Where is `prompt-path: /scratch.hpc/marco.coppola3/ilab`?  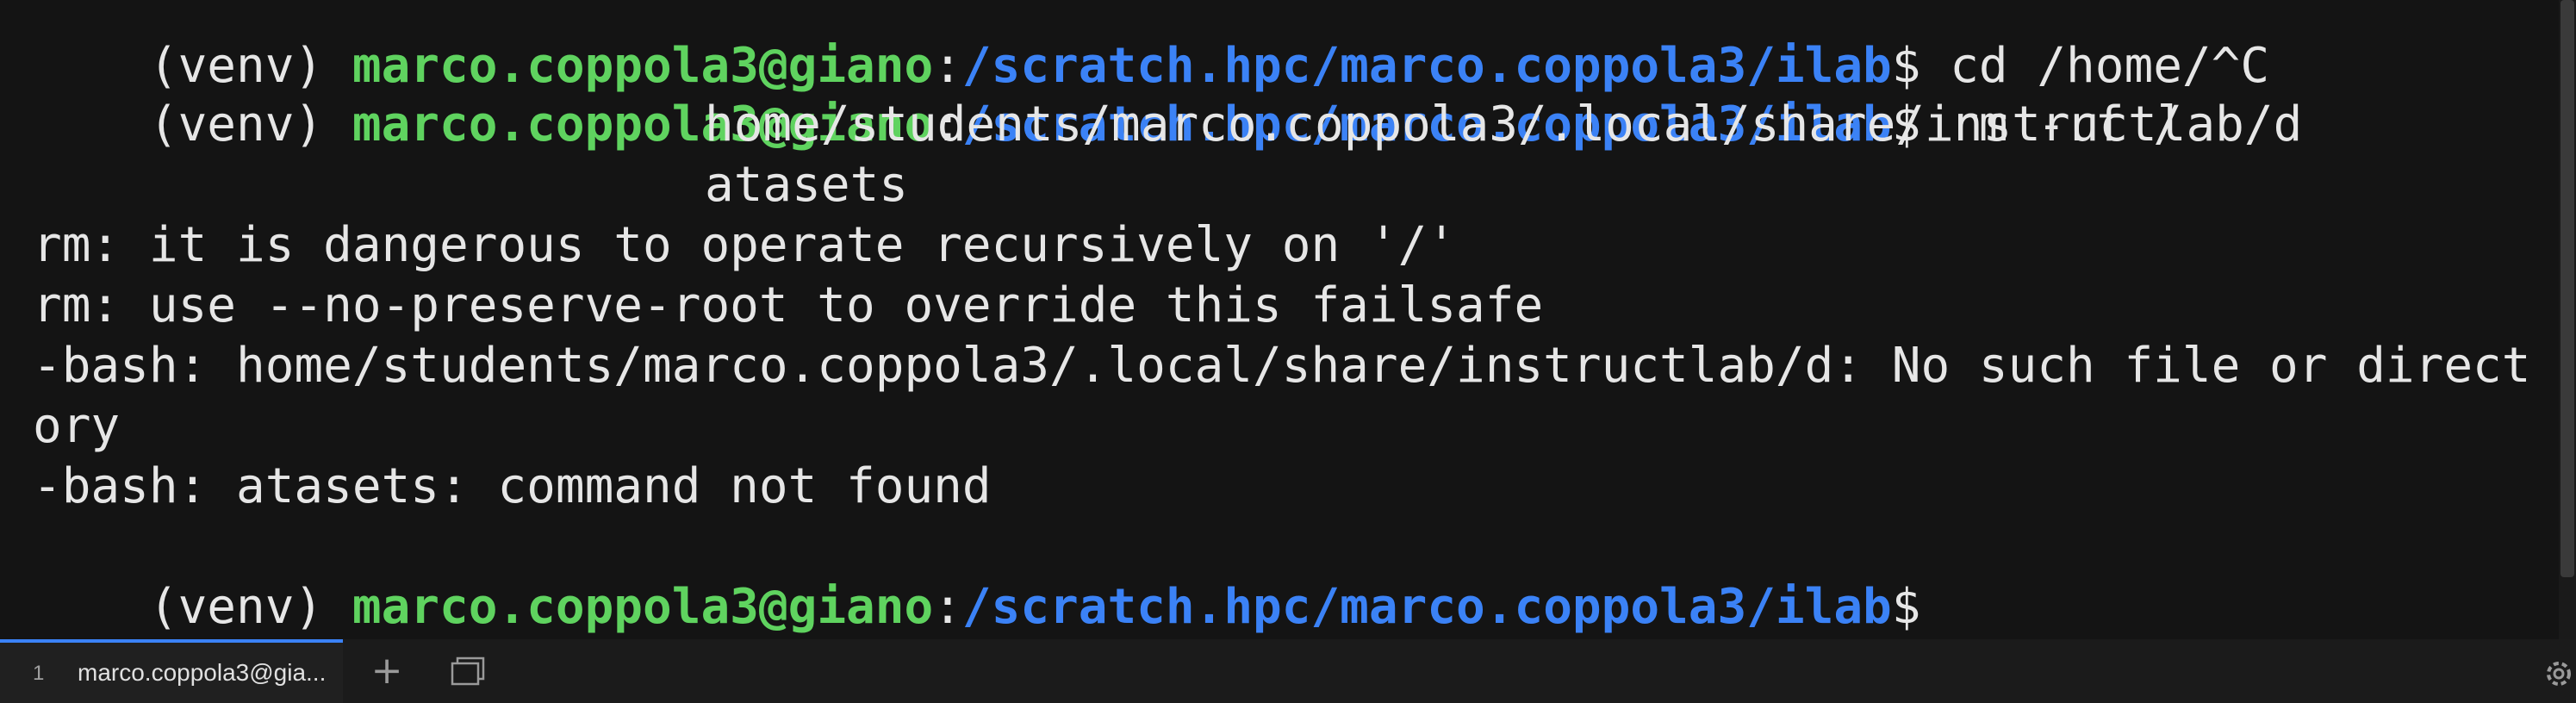 prompt-path: /scratch.hpc/marco.coppola3/ilab is located at coordinates (1427, 607).